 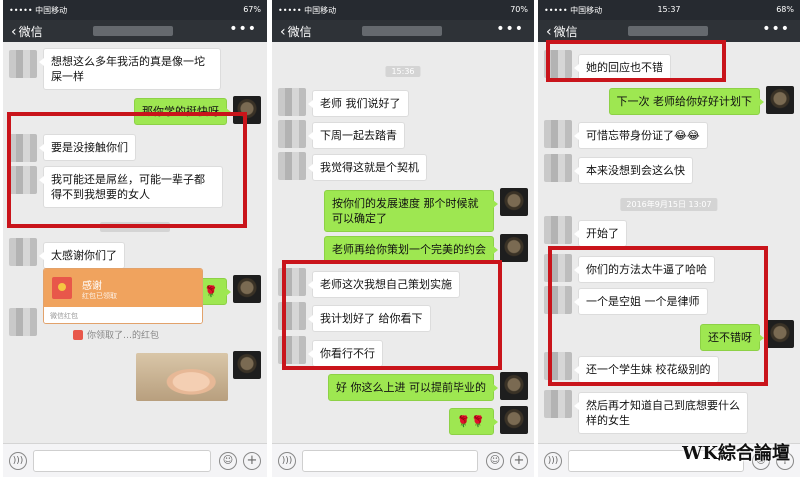 I want to click on system-note: 你领取了…的红包, so click(x=116, y=334).